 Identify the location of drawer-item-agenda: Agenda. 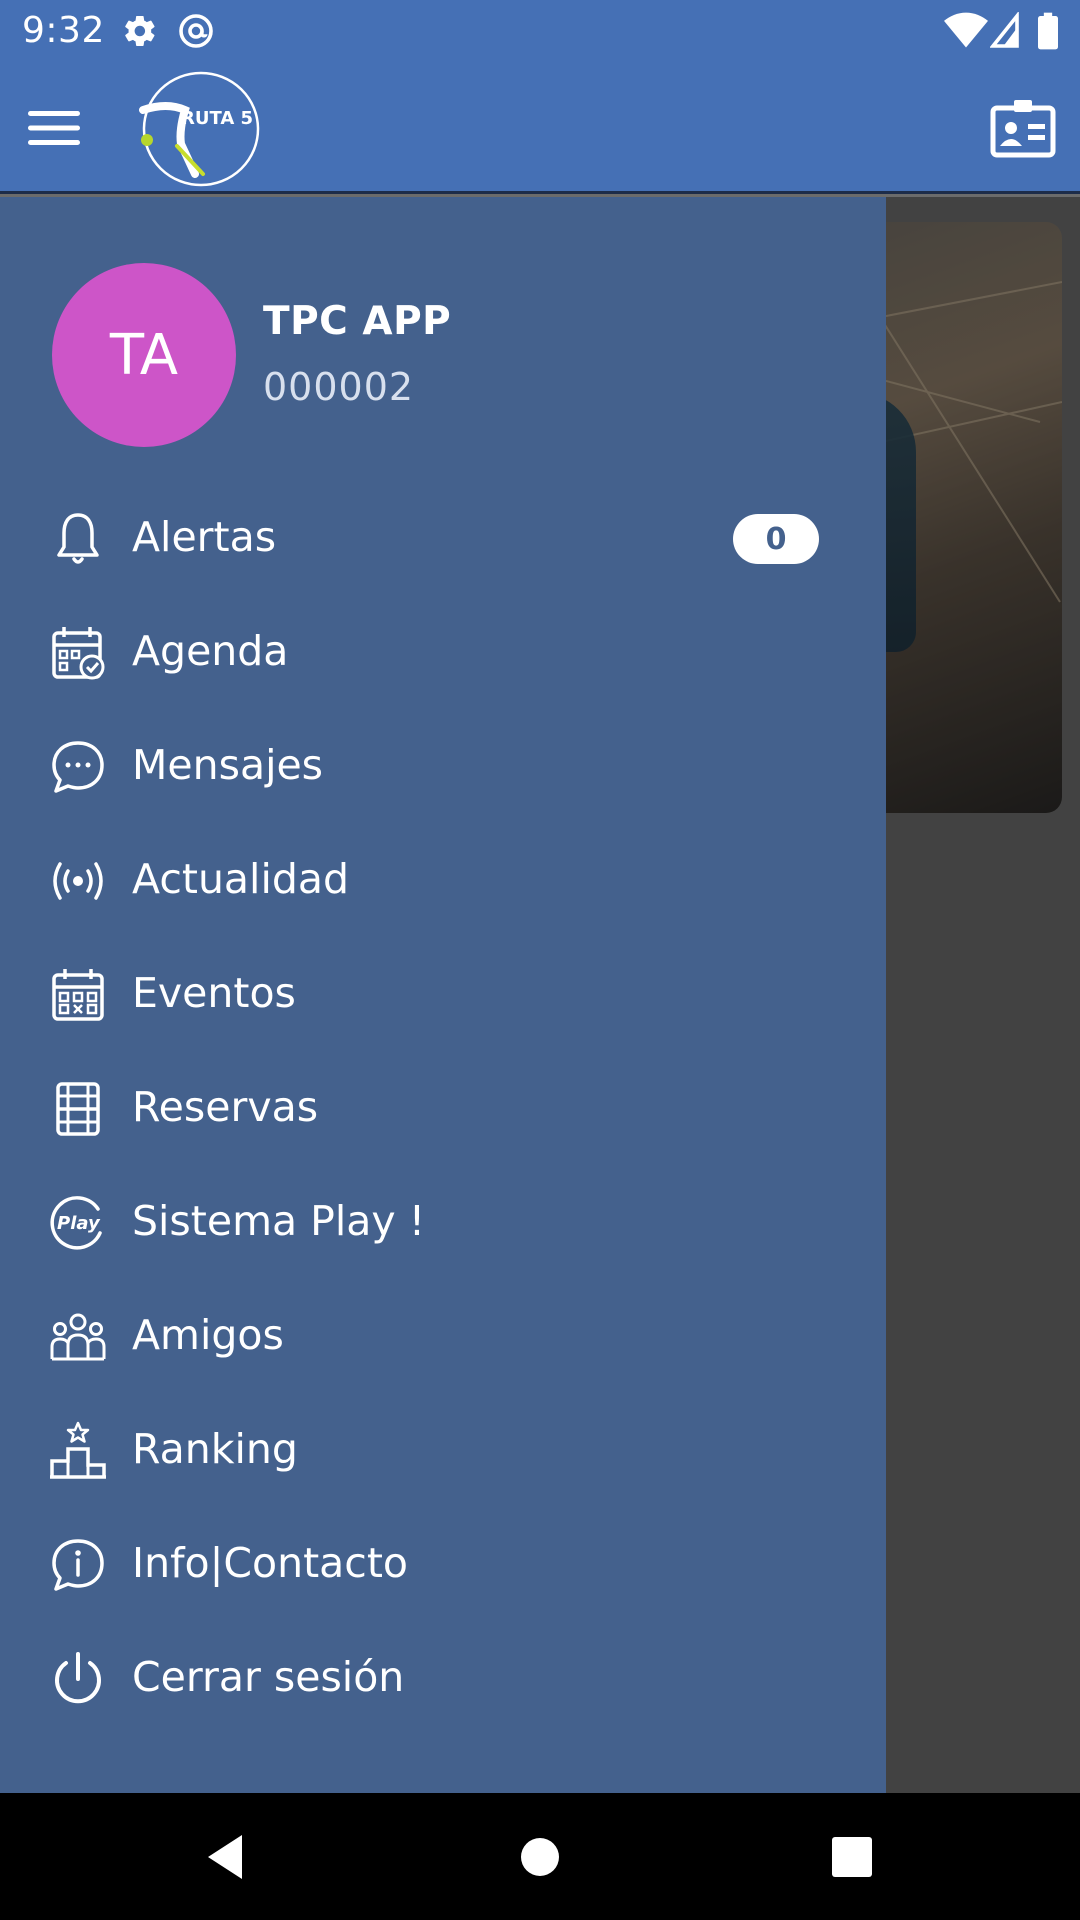
(443, 649).